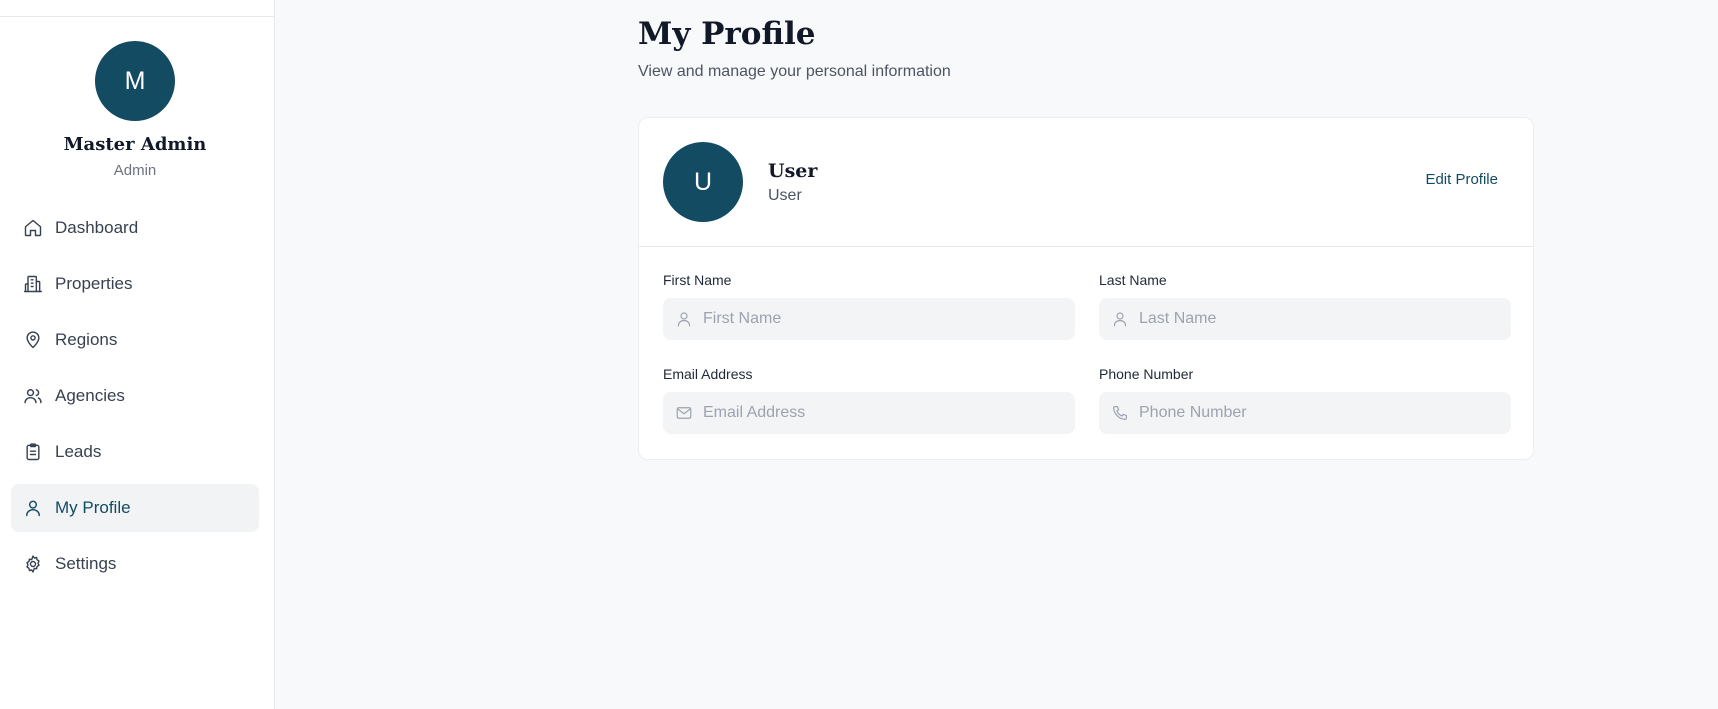 The image size is (1718, 709). I want to click on avatar: M, so click(135, 81).